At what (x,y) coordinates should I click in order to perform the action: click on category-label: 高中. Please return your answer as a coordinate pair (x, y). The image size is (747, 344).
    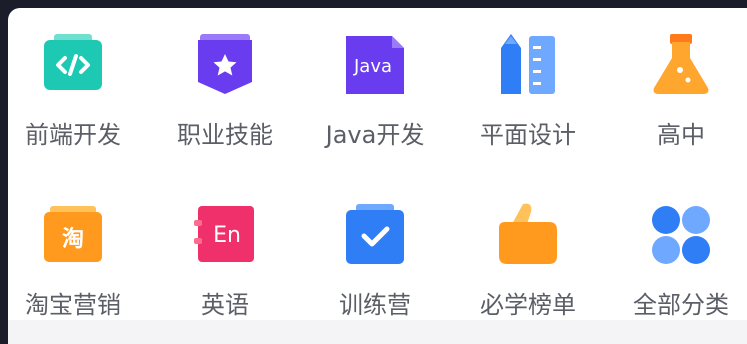
    Looking at the image, I should click on (681, 135).